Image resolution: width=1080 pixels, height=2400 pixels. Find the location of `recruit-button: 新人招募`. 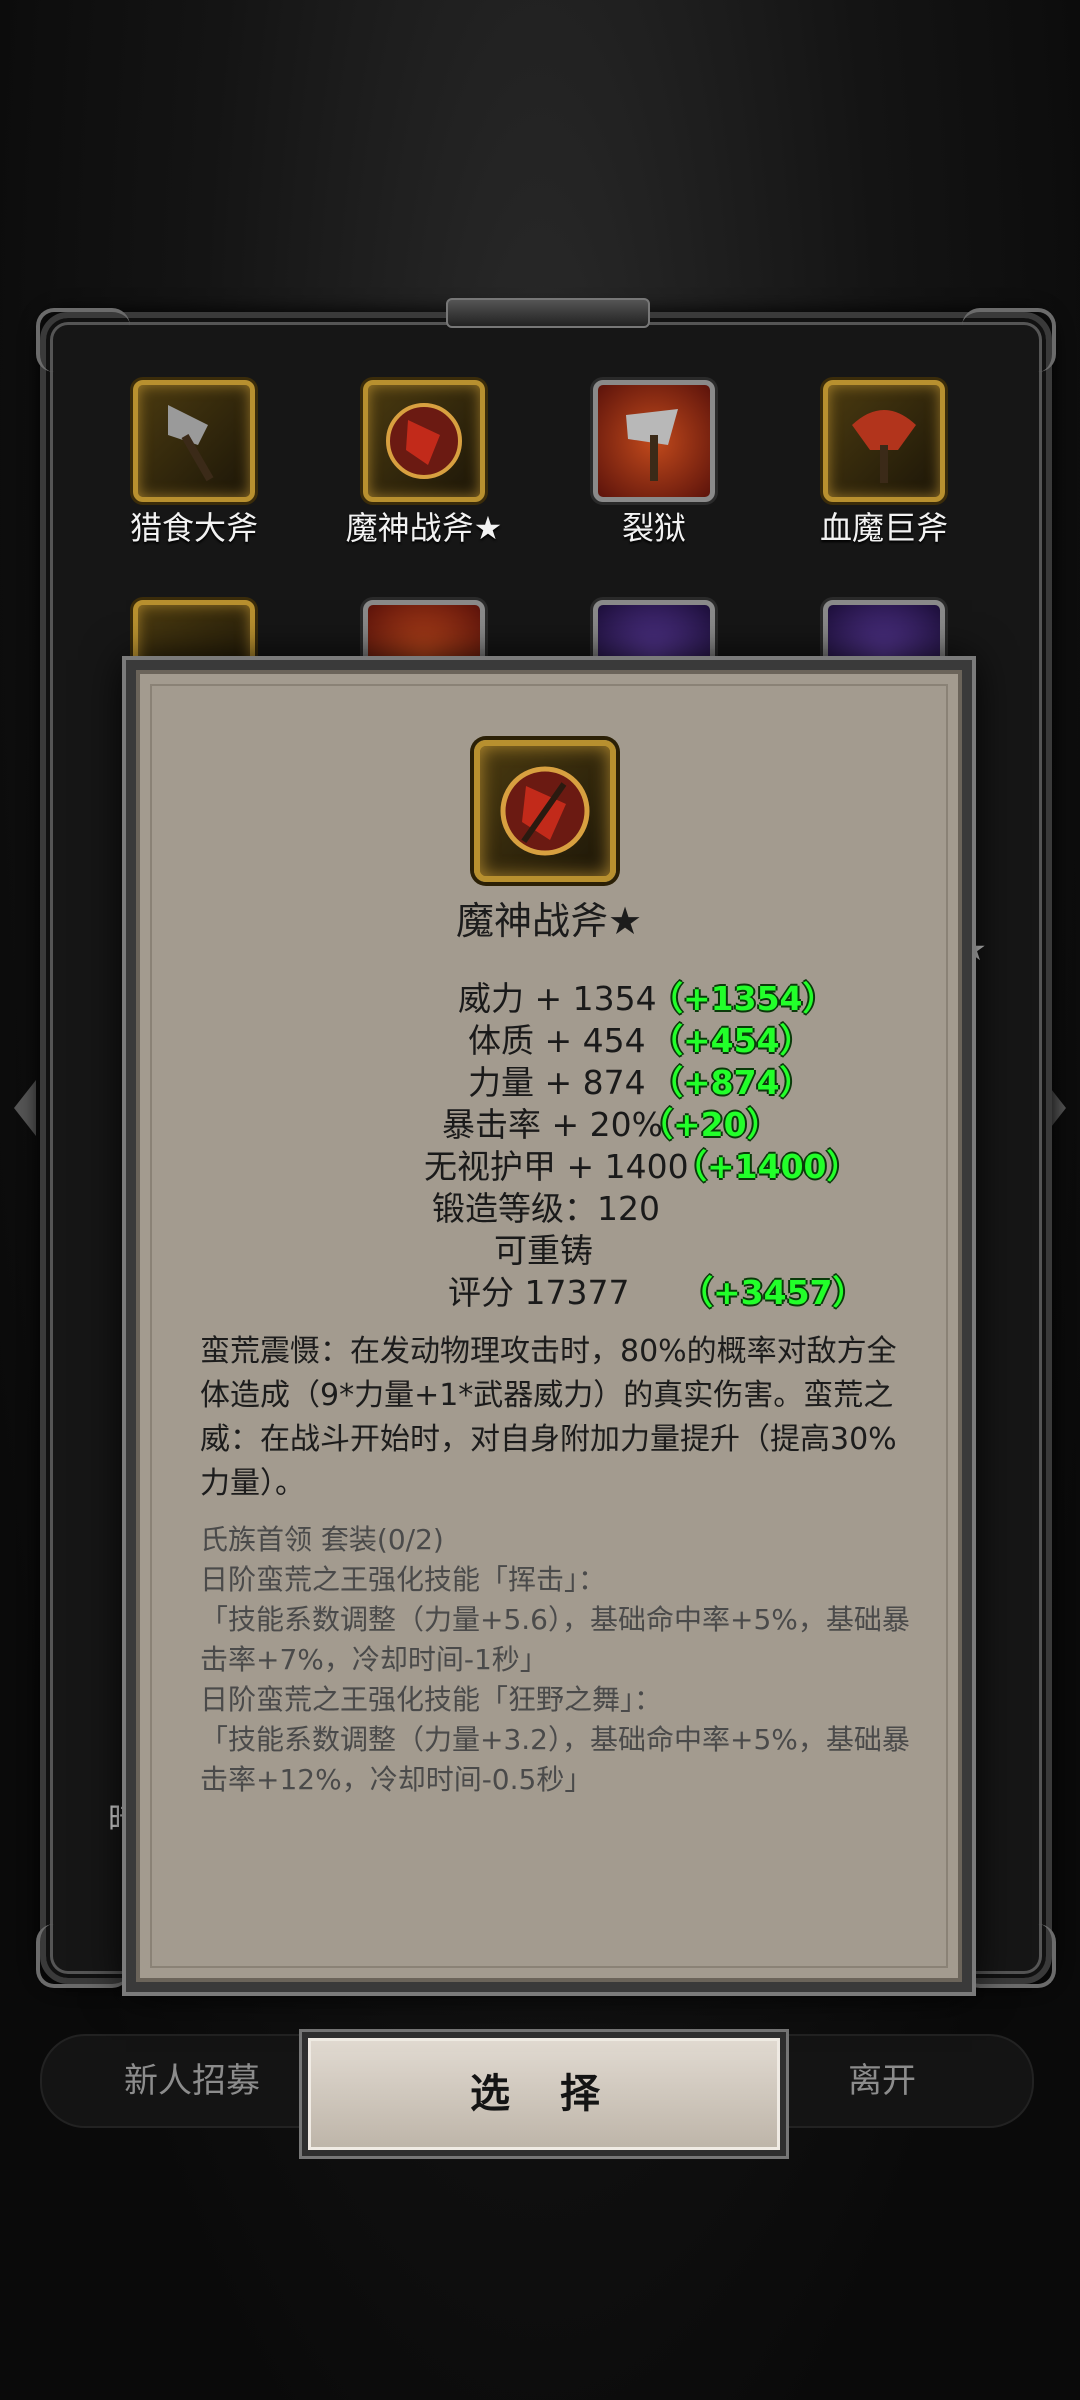

recruit-button: 新人招募 is located at coordinates (192, 2081).